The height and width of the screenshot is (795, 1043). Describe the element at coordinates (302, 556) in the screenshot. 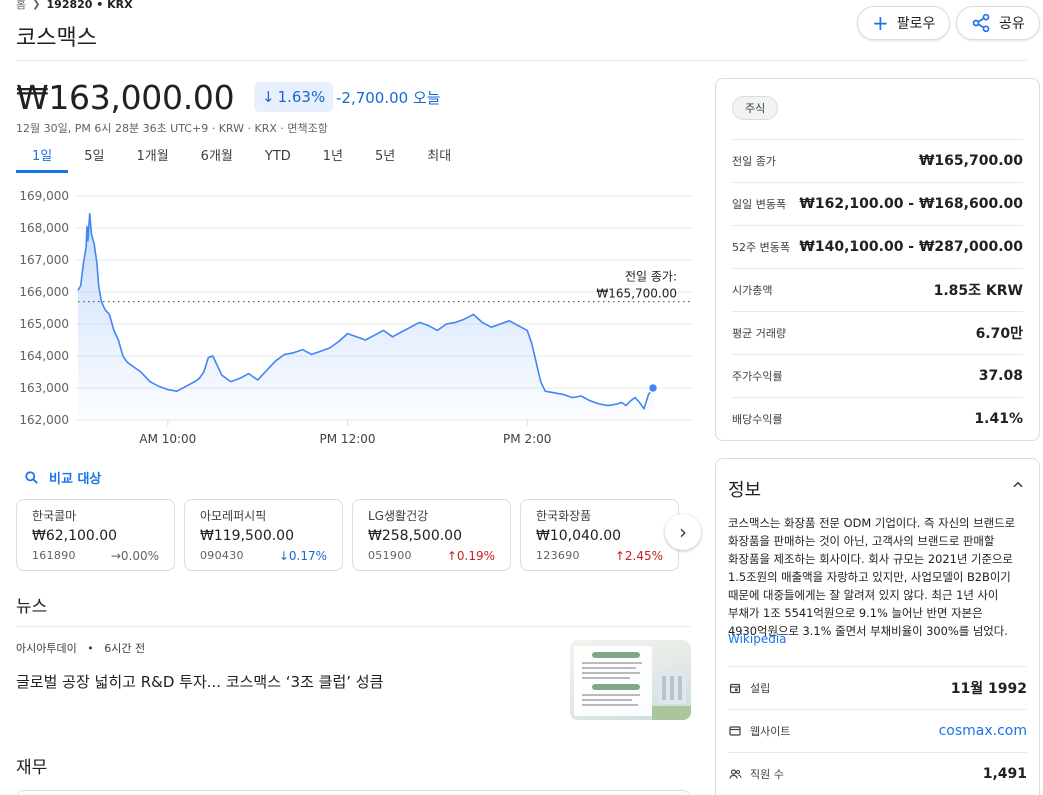

I see `peer-change: ↓0.17%` at that location.